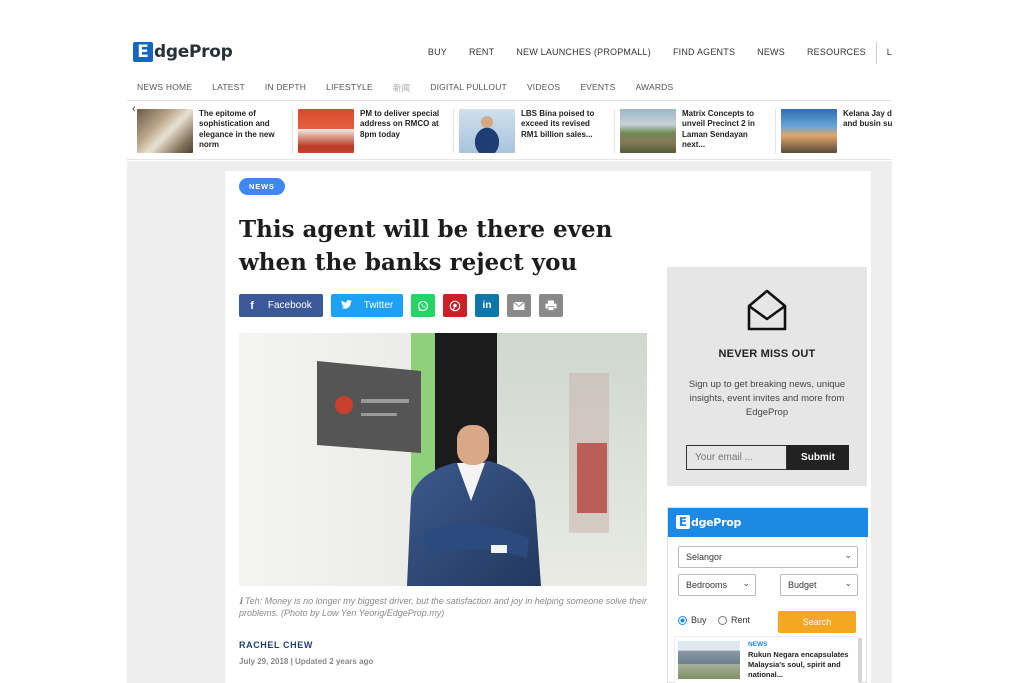  What do you see at coordinates (722, 620) in the screenshot?
I see `radio-unselected-icon` at bounding box center [722, 620].